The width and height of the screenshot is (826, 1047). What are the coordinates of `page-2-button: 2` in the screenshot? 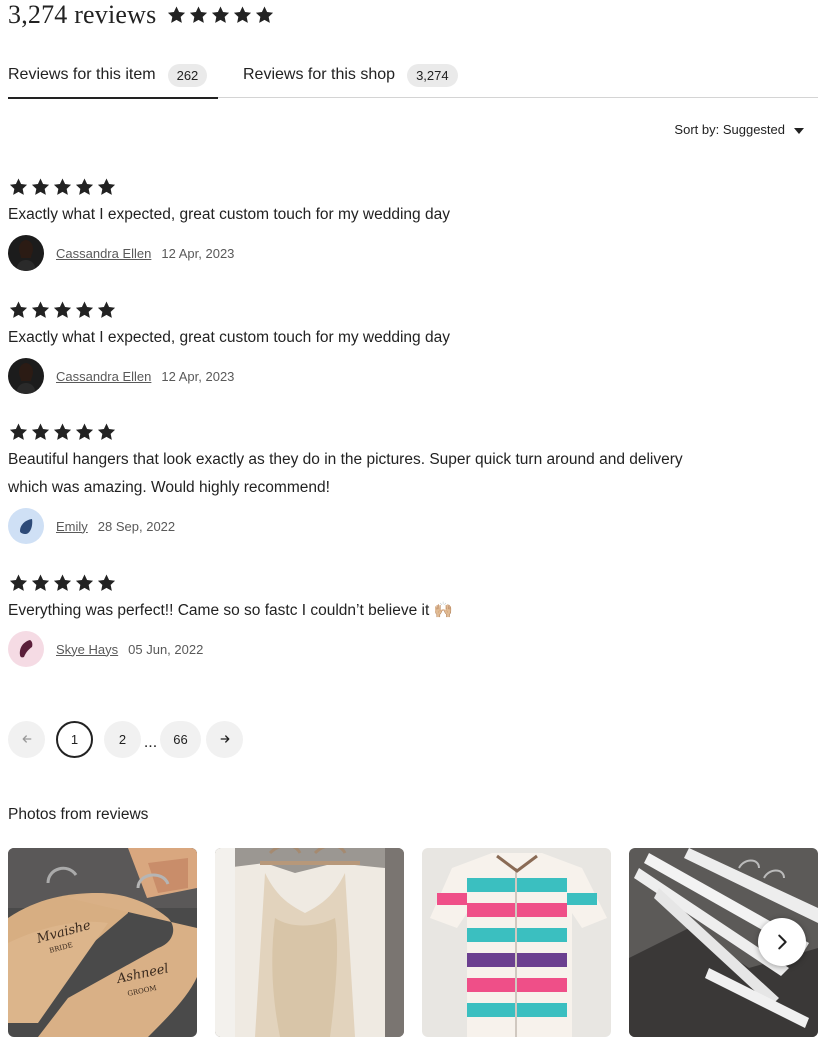 It's located at (122, 739).